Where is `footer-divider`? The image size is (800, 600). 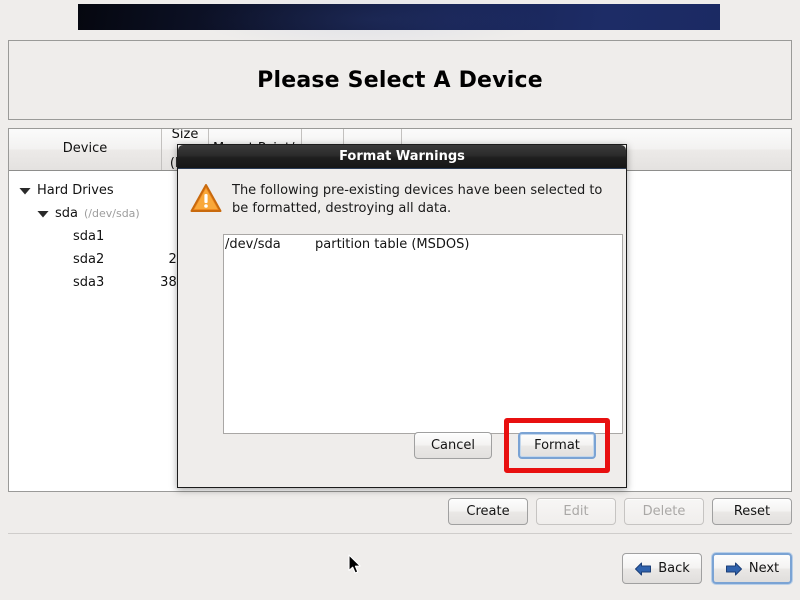
footer-divider is located at coordinates (400, 533).